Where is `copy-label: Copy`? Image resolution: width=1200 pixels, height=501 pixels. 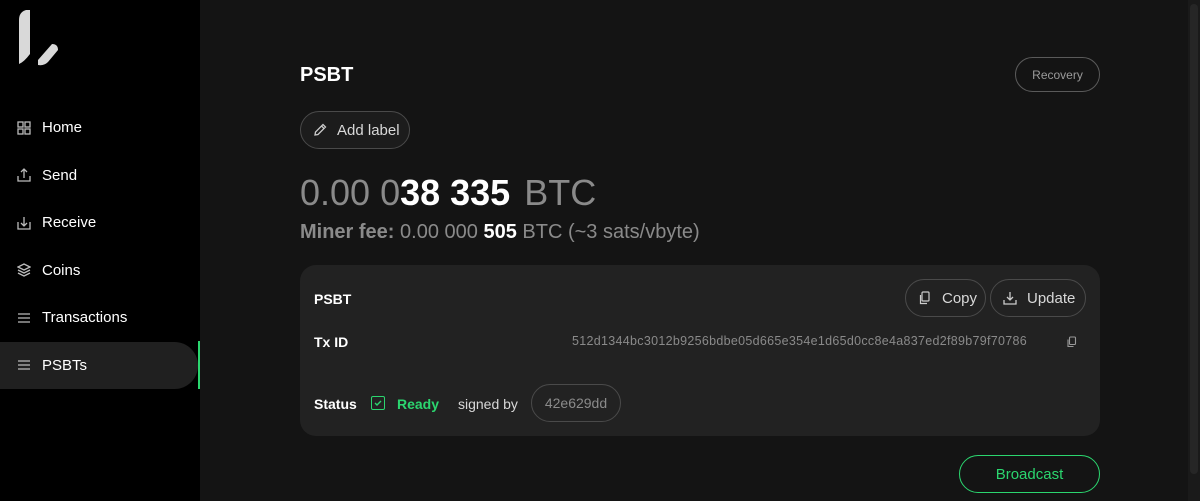
copy-label: Copy is located at coordinates (960, 298).